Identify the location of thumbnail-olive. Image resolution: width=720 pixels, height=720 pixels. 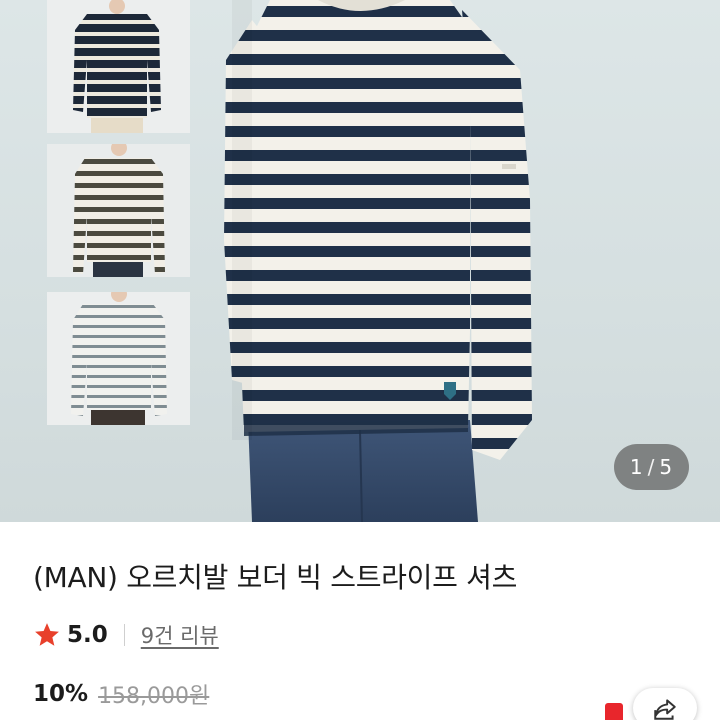
(118, 210).